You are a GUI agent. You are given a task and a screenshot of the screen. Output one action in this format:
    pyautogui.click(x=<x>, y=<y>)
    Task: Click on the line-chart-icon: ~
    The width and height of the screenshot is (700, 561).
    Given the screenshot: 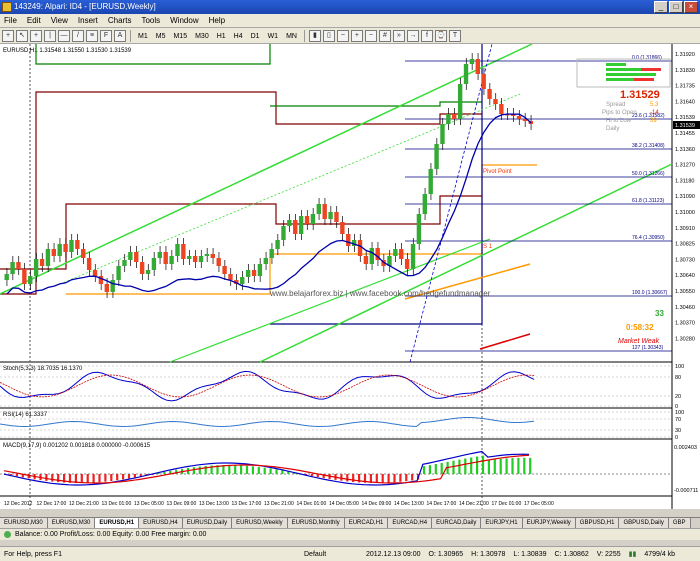 What is the action you would take?
    pyautogui.click(x=342, y=35)
    